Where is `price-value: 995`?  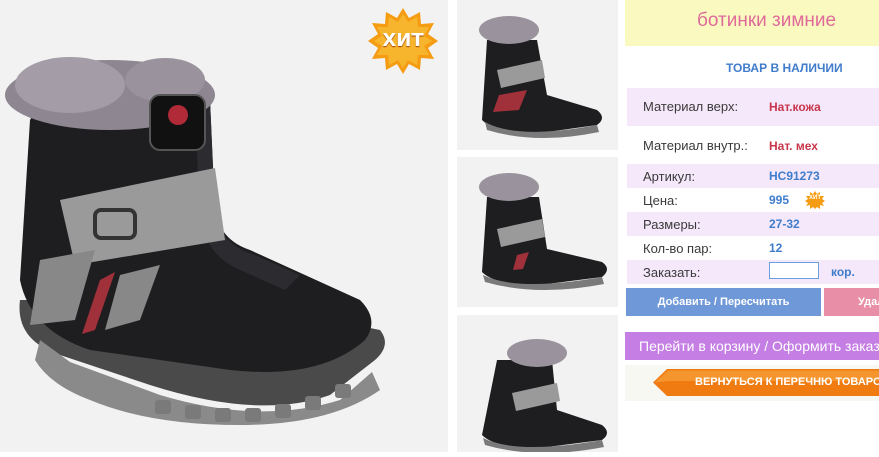 price-value: 995 is located at coordinates (779, 200).